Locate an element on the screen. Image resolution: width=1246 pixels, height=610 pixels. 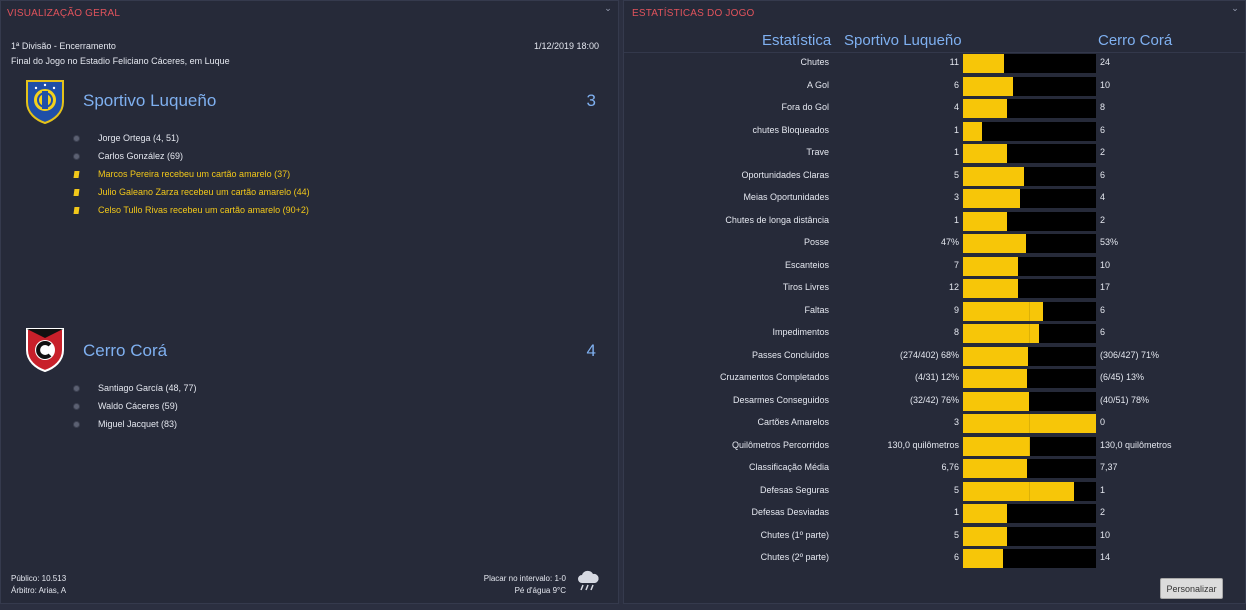
stat-home-value: 6 is located at coordinates (956, 557).